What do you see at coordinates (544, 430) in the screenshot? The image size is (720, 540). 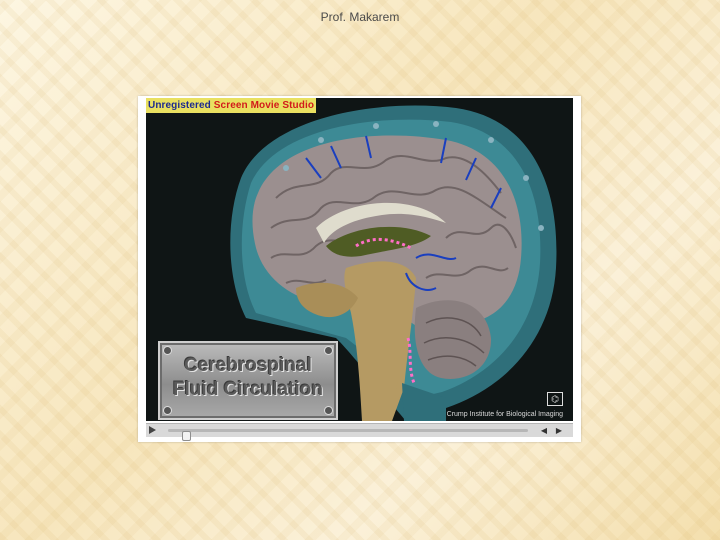 I see `rewind-icon: ◀` at bounding box center [544, 430].